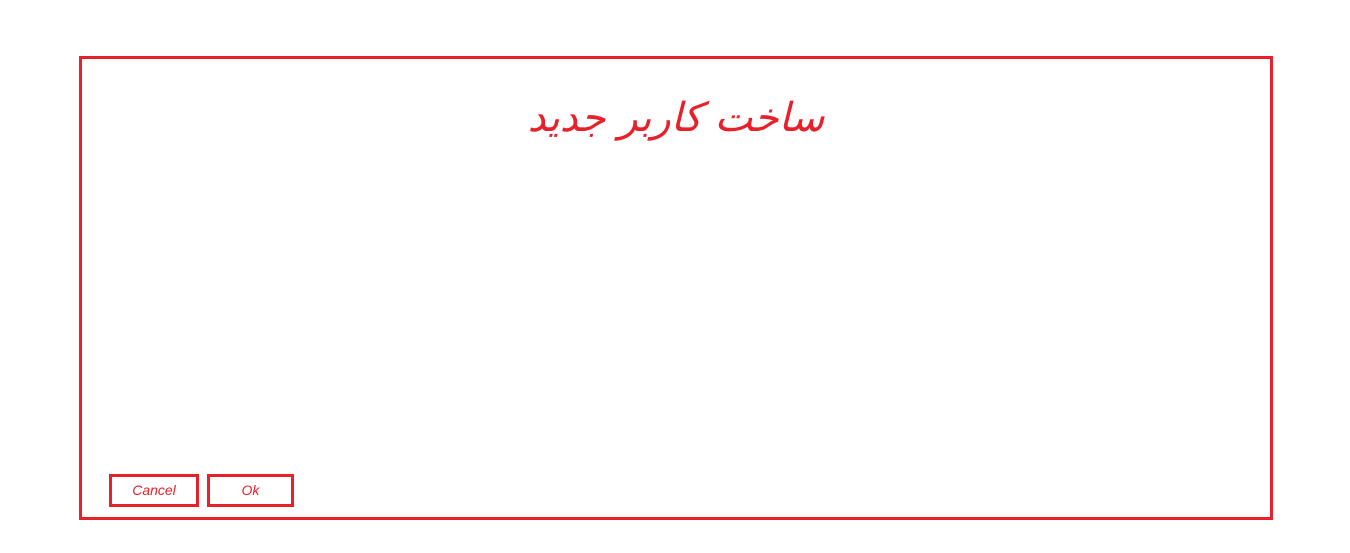 The width and height of the screenshot is (1350, 553). What do you see at coordinates (154, 490) in the screenshot?
I see `cancel-button: Cancel` at bounding box center [154, 490].